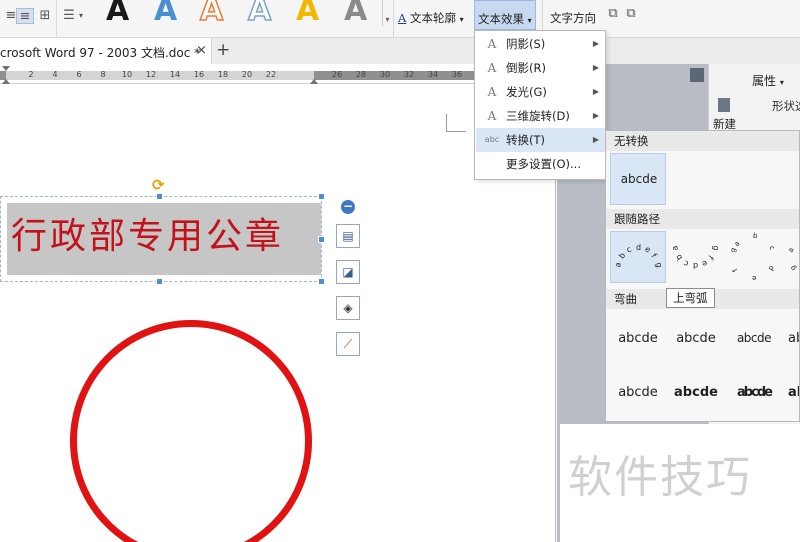 This screenshot has height=542, width=800. What do you see at coordinates (117, 14) in the screenshot?
I see `wordart-style-black: A` at bounding box center [117, 14].